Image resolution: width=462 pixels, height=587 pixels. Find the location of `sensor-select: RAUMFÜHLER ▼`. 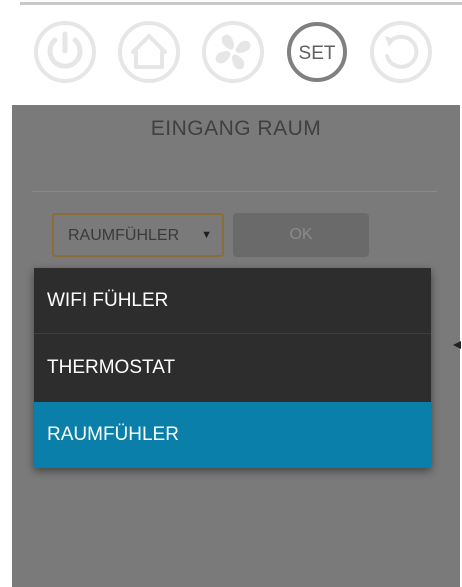

sensor-select: RAUMFÜHLER ▼ is located at coordinates (138, 235).